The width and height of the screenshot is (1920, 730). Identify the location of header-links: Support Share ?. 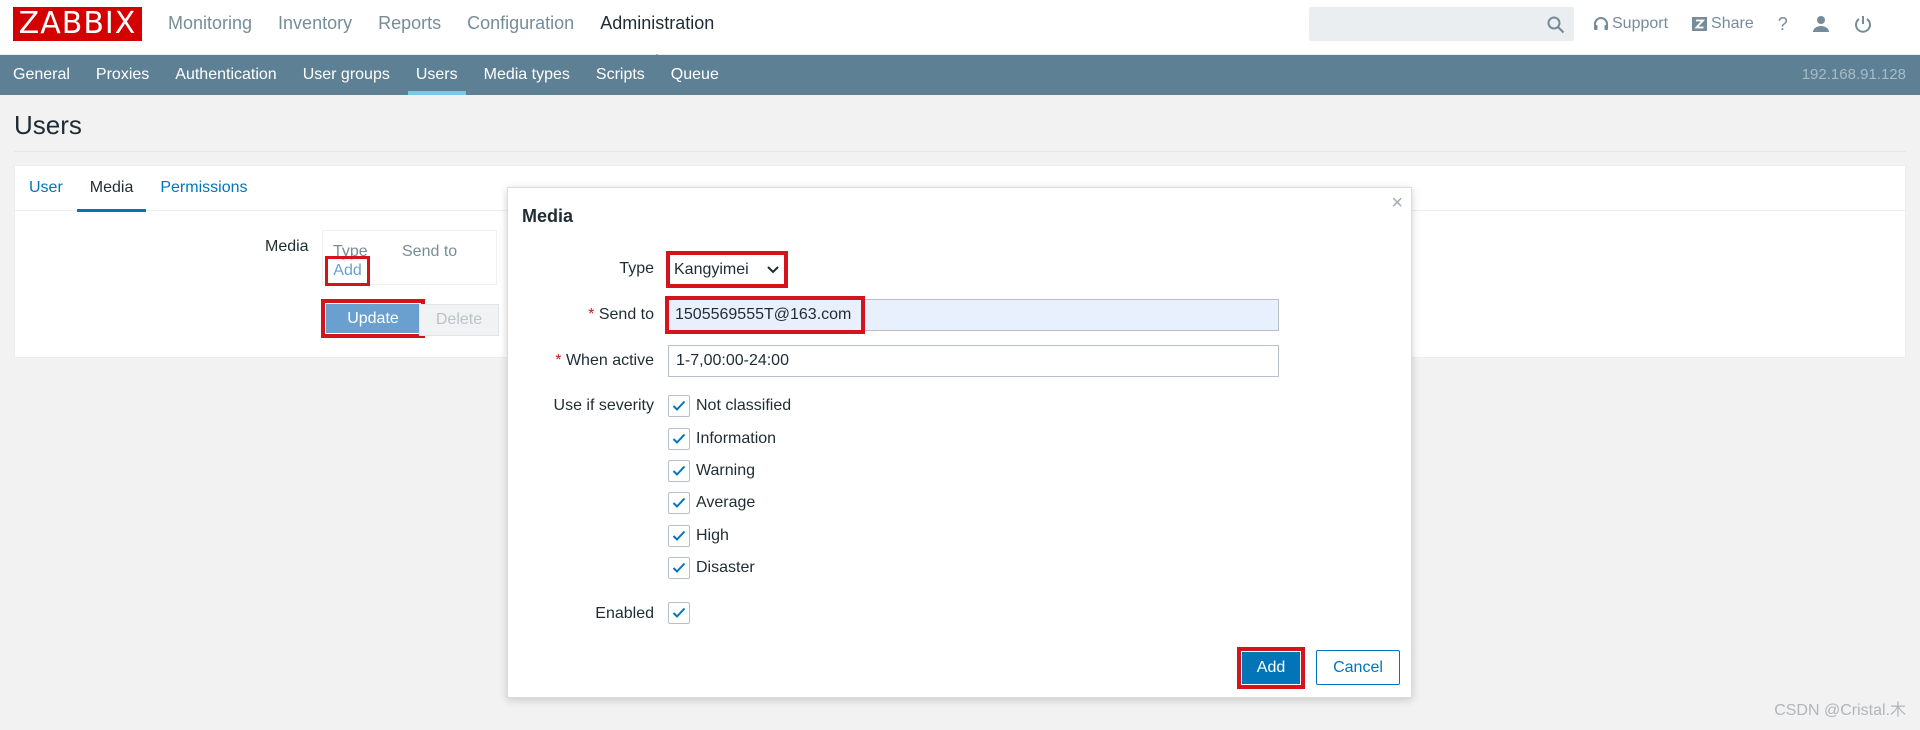
(1744, 24).